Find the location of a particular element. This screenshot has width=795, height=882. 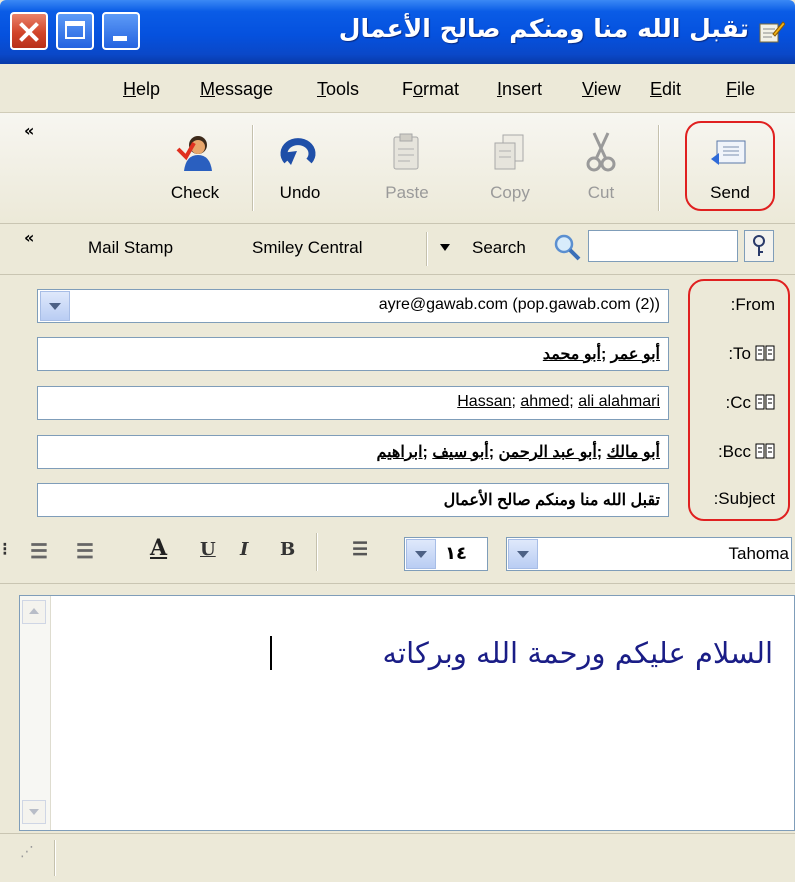

paste-button: Paste is located at coordinates (407, 168).